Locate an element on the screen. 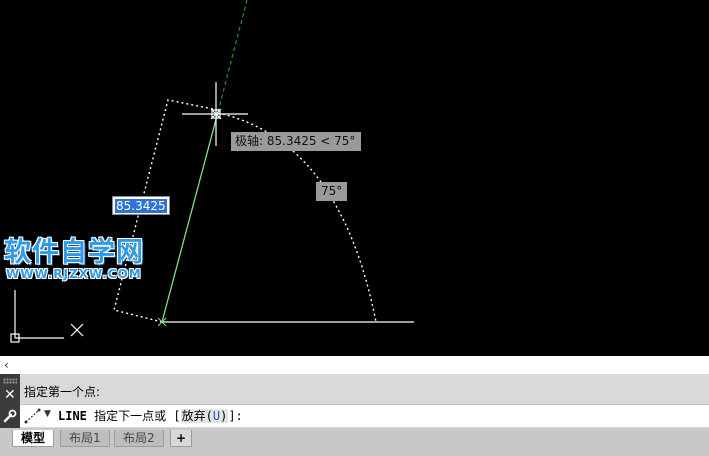 The height and width of the screenshot is (456, 709). bracket-open: [ is located at coordinates (177, 416).